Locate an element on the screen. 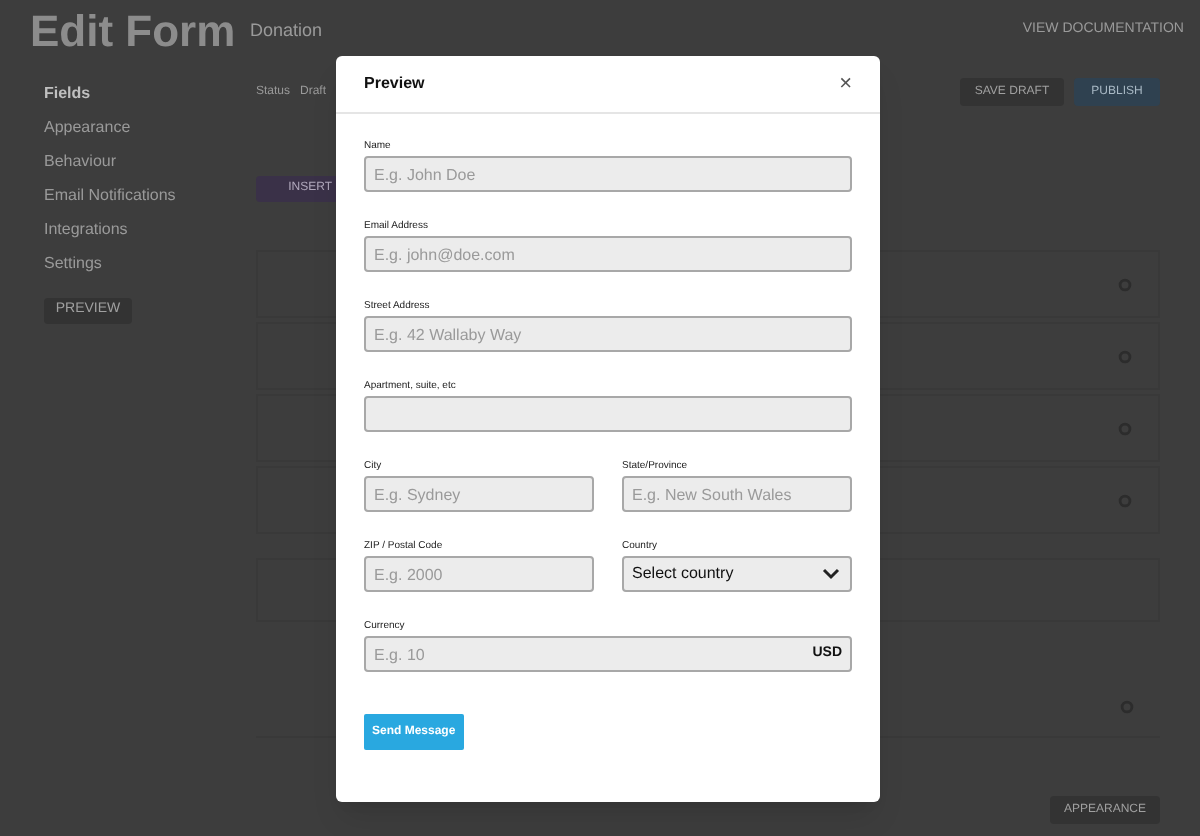 This screenshot has height=836, width=1200. input-field: E.g. 42 Wallaby Way is located at coordinates (608, 334).